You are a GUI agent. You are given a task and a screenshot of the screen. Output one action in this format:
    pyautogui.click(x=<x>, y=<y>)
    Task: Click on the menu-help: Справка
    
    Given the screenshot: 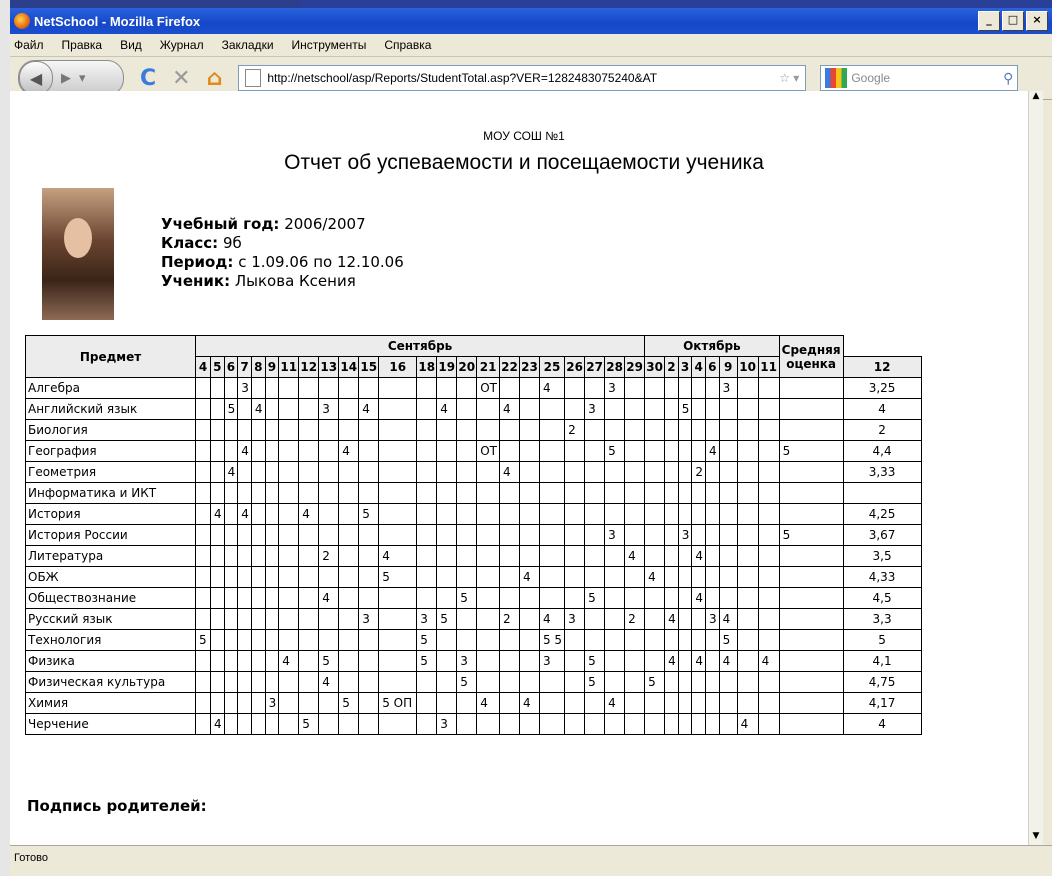 What is the action you would take?
    pyautogui.click(x=407, y=45)
    